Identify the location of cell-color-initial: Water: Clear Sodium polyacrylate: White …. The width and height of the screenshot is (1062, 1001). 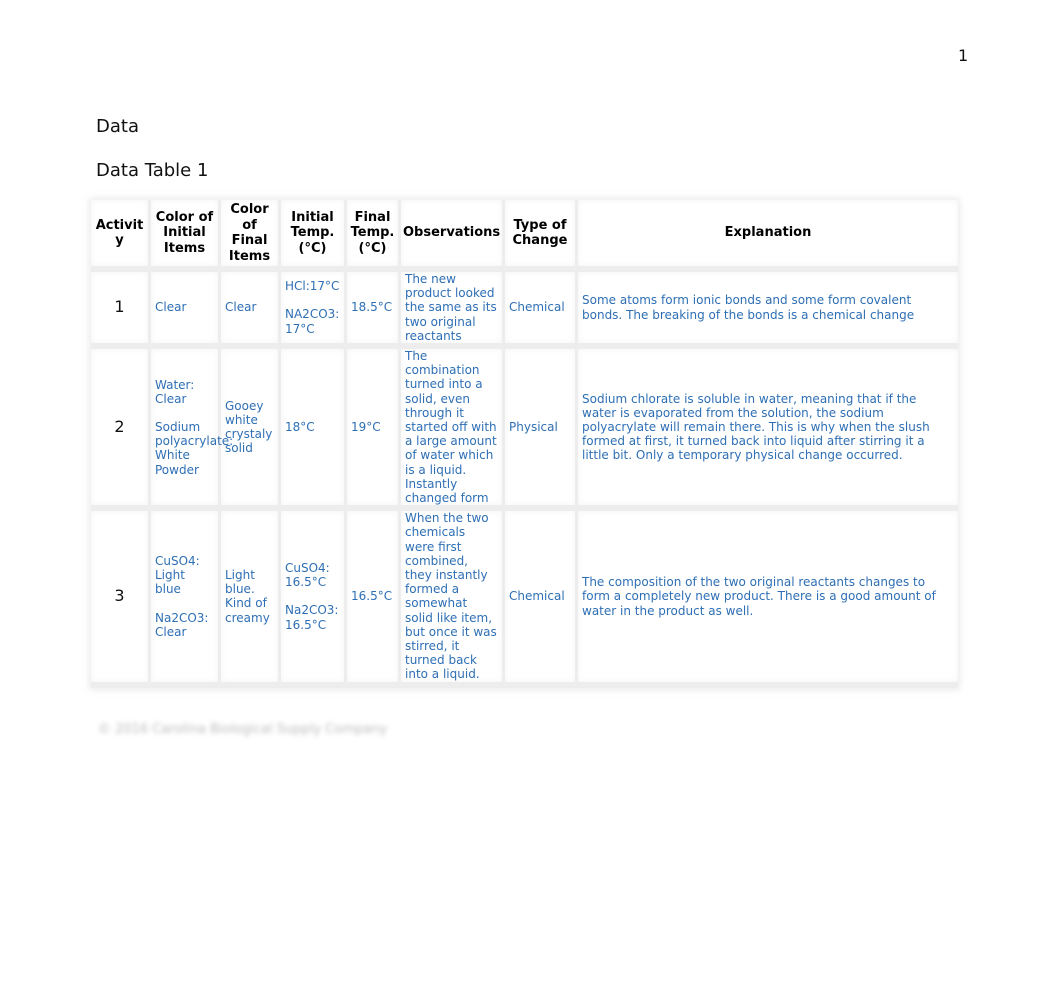
(192, 430).